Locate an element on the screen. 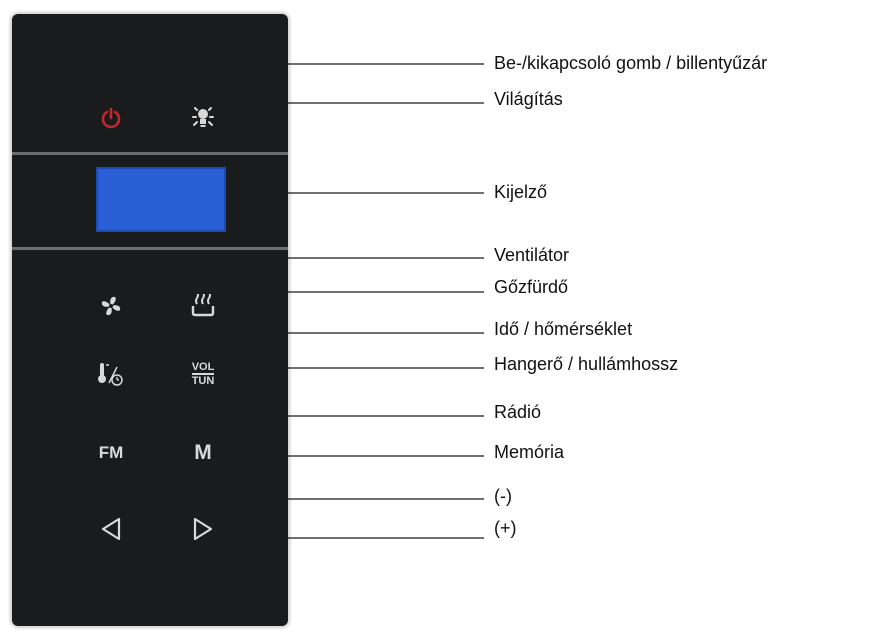  callout-label-radio: Rádió is located at coordinates (518, 412).